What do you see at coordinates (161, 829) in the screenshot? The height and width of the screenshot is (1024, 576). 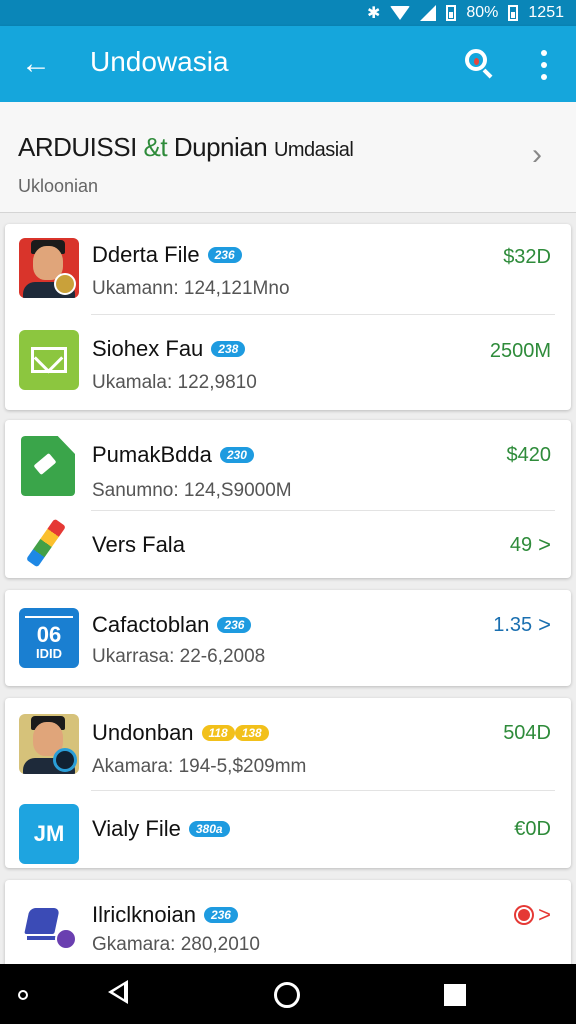 I see `item-title: Vialy File 380a` at bounding box center [161, 829].